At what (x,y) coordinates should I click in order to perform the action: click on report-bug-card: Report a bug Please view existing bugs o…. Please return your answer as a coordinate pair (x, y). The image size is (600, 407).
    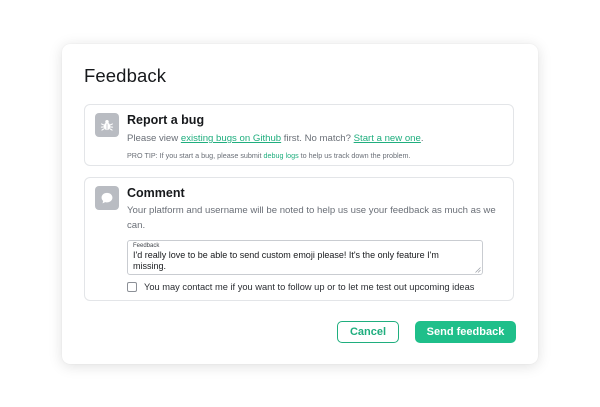
    Looking at the image, I should click on (299, 135).